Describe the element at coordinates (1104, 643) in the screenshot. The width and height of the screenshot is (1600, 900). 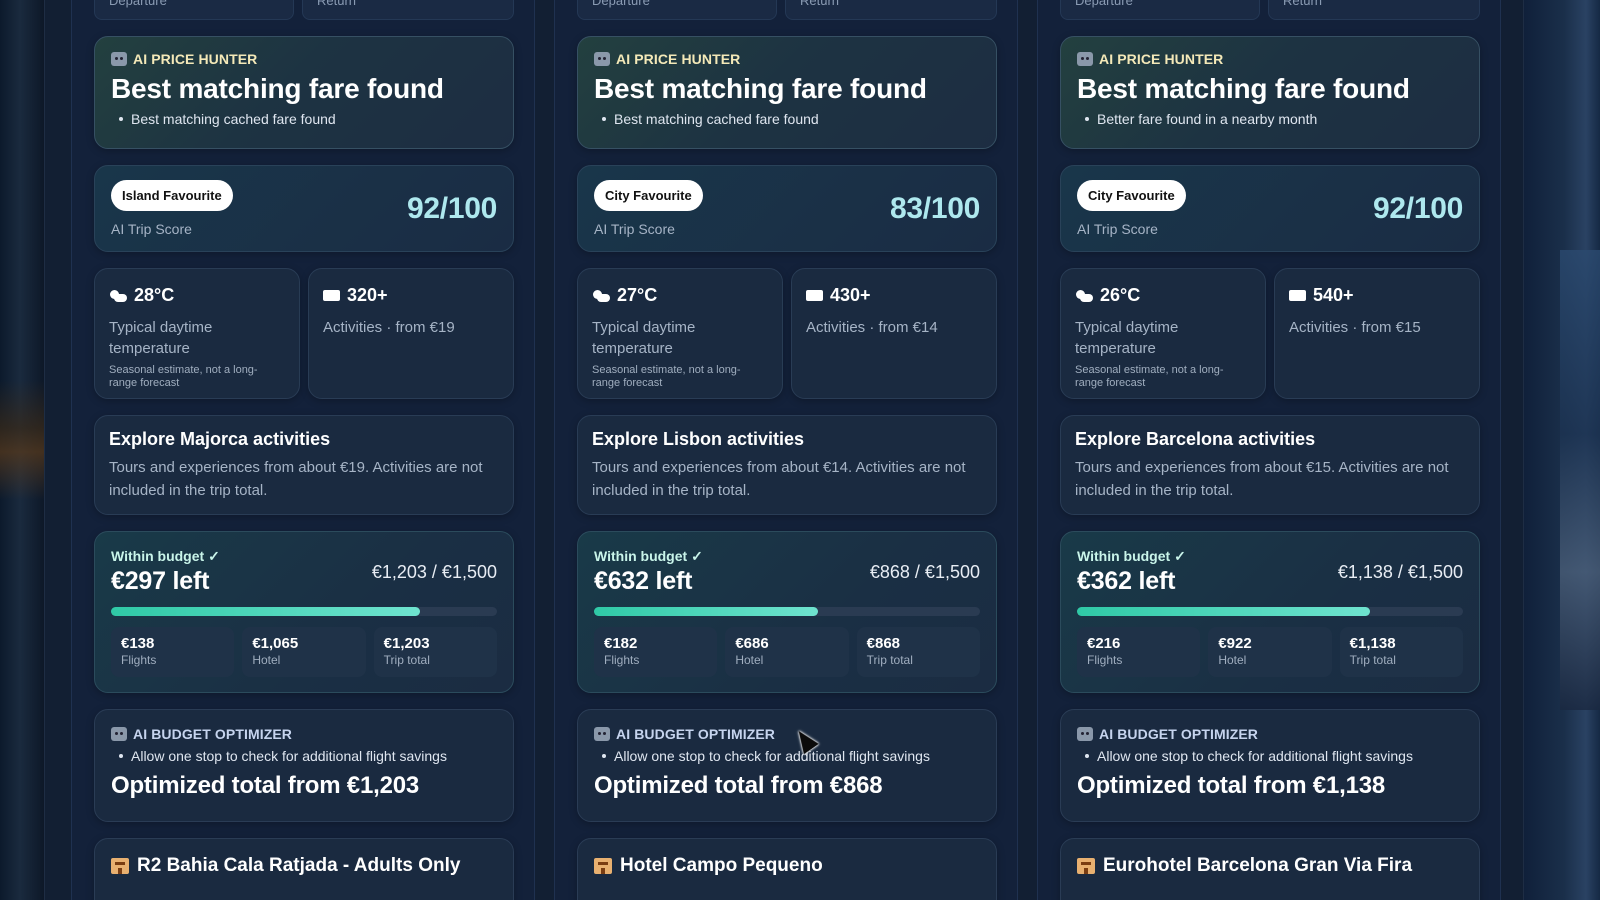
I see `cost-value: €216` at that location.